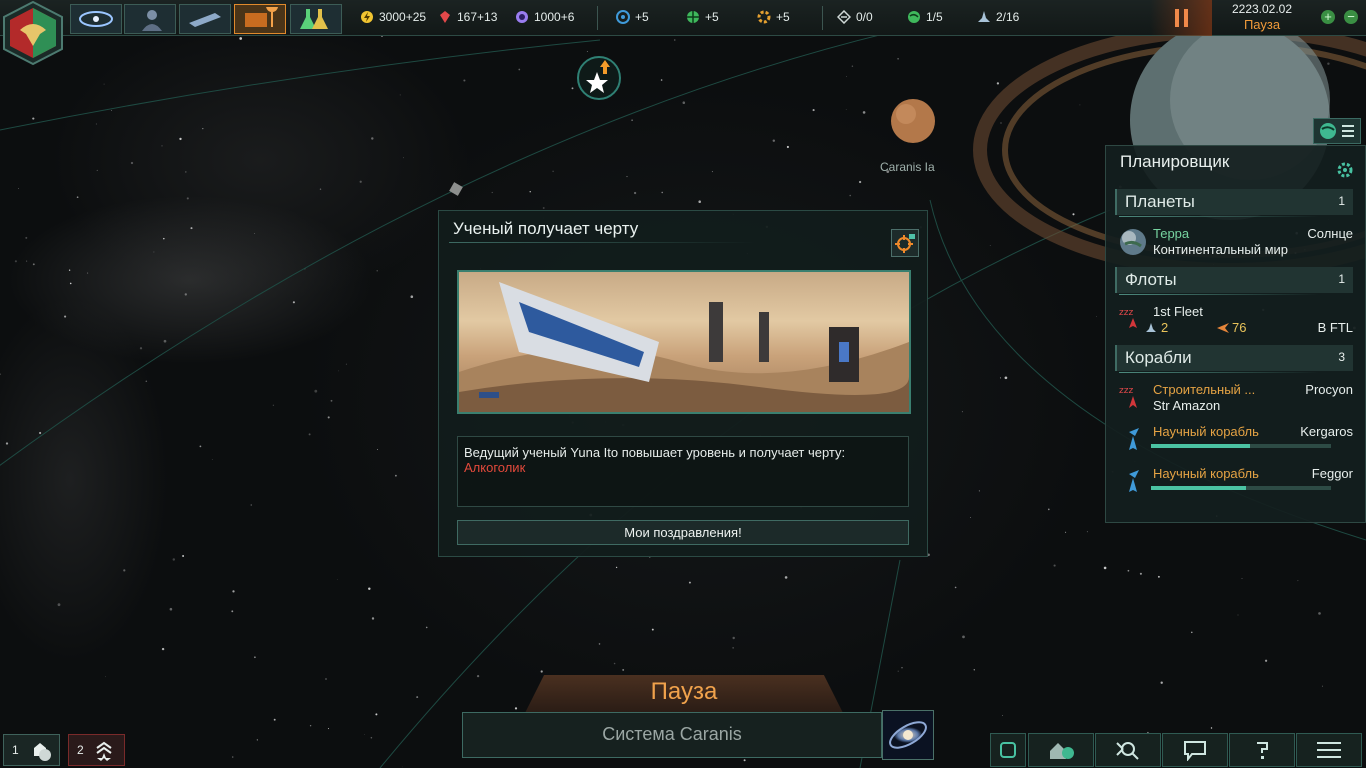  Describe the element at coordinates (1234, 320) in the screenshot. I see `fleet-row: zzz 1st Fleet 2 76 В FTL` at that location.